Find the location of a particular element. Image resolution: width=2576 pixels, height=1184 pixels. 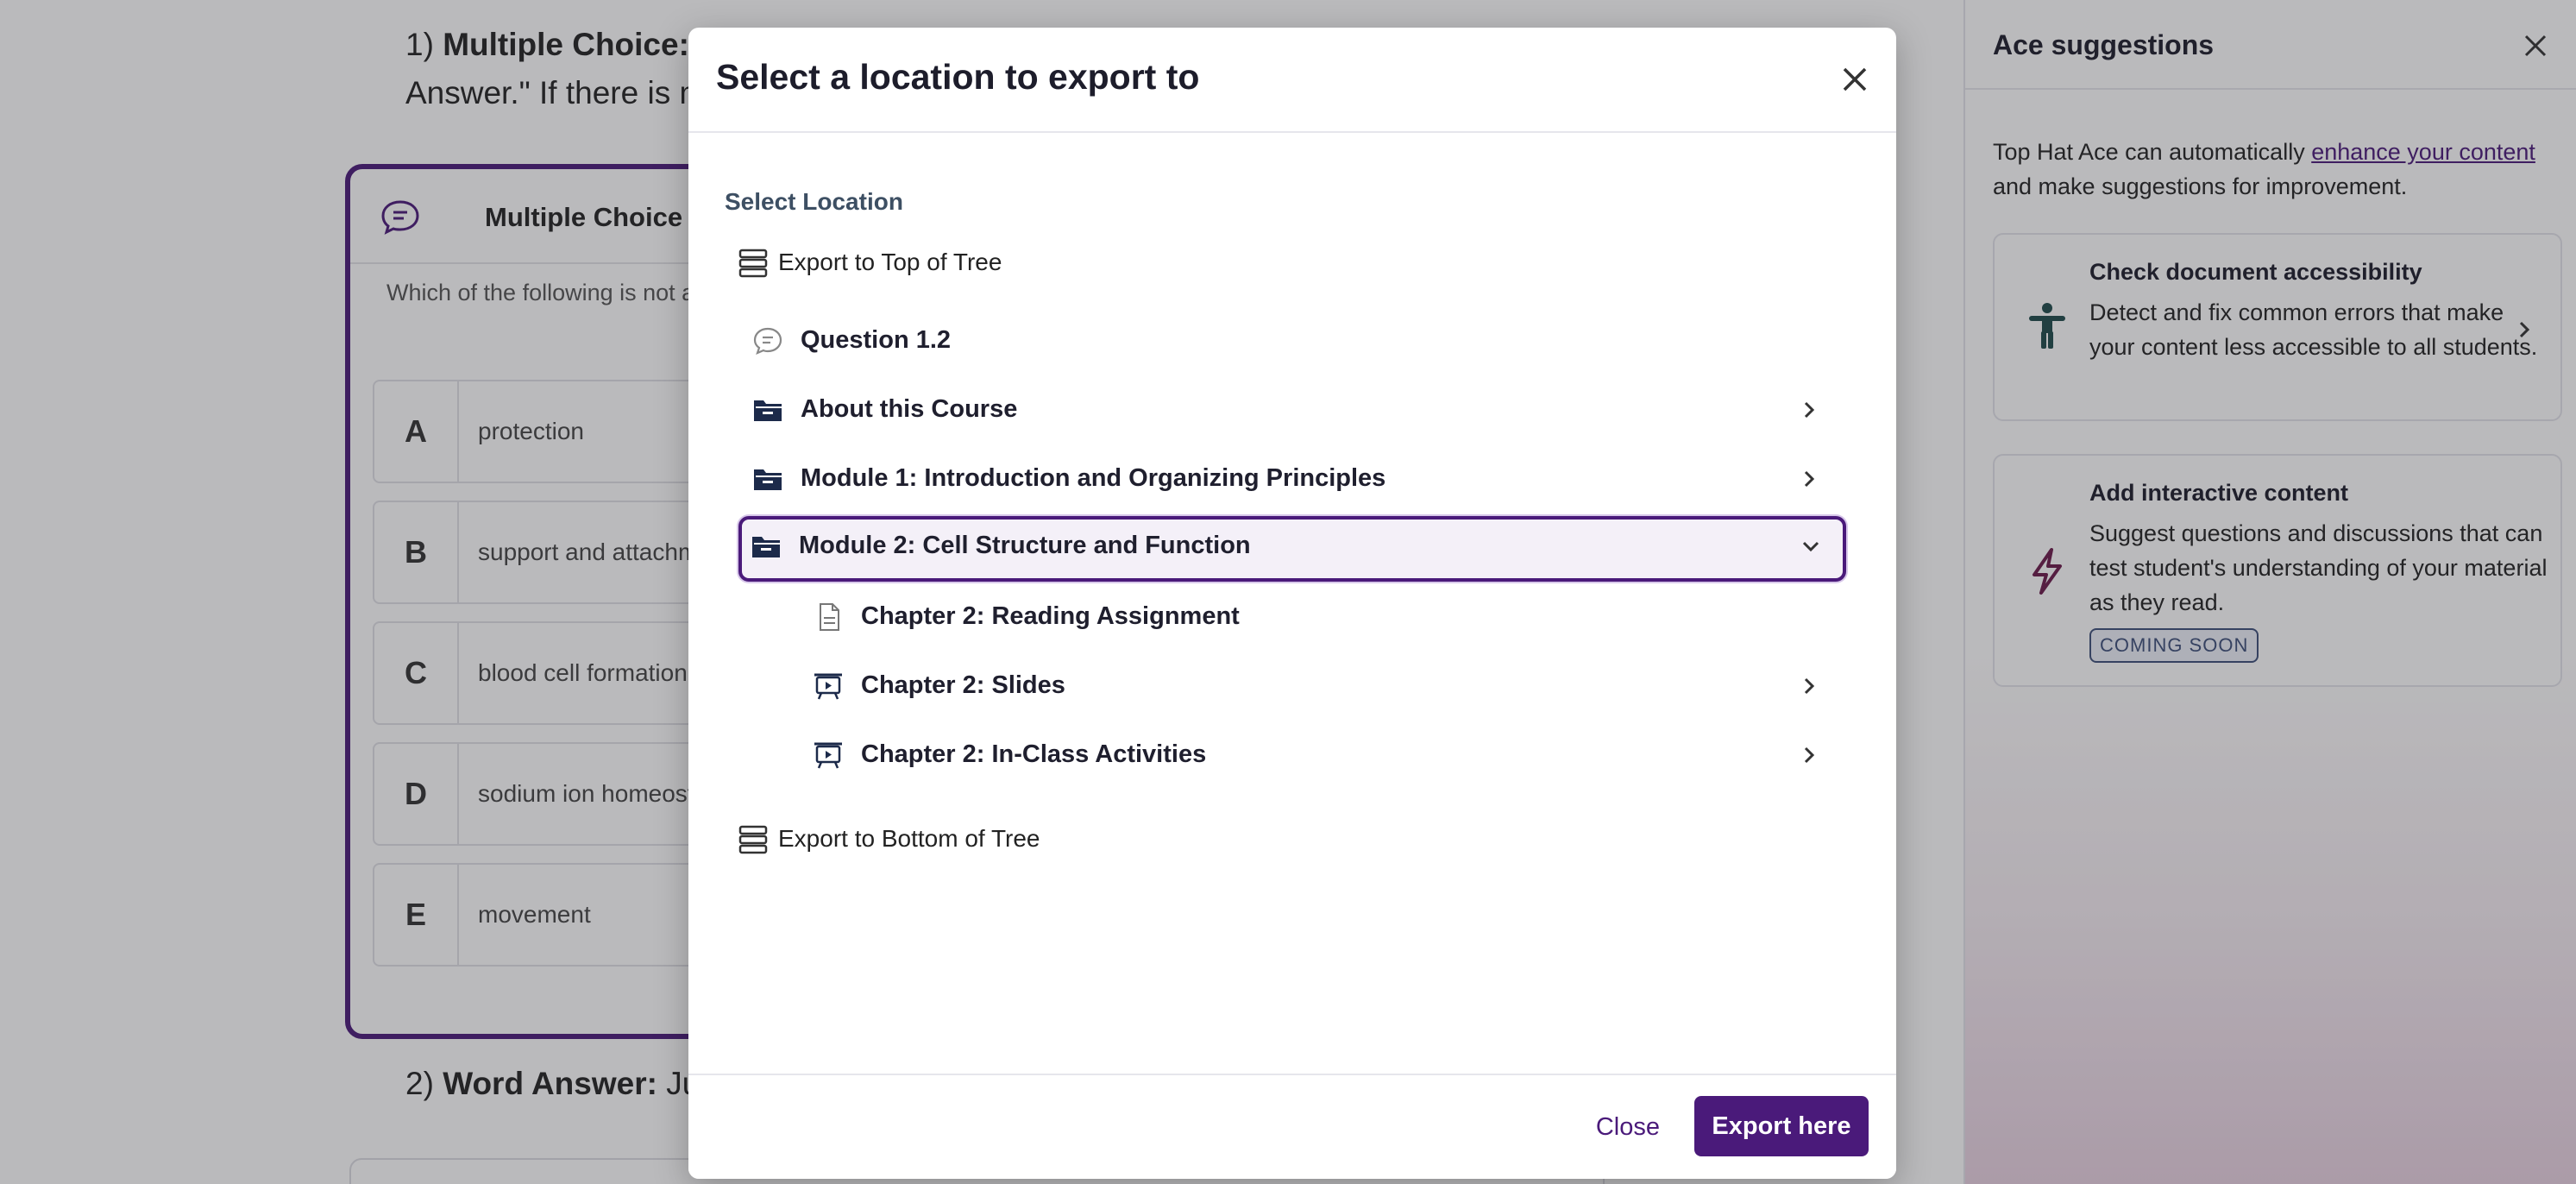

tree-item-label: Module 2: Cell Structure and Function is located at coordinates (1025, 545).